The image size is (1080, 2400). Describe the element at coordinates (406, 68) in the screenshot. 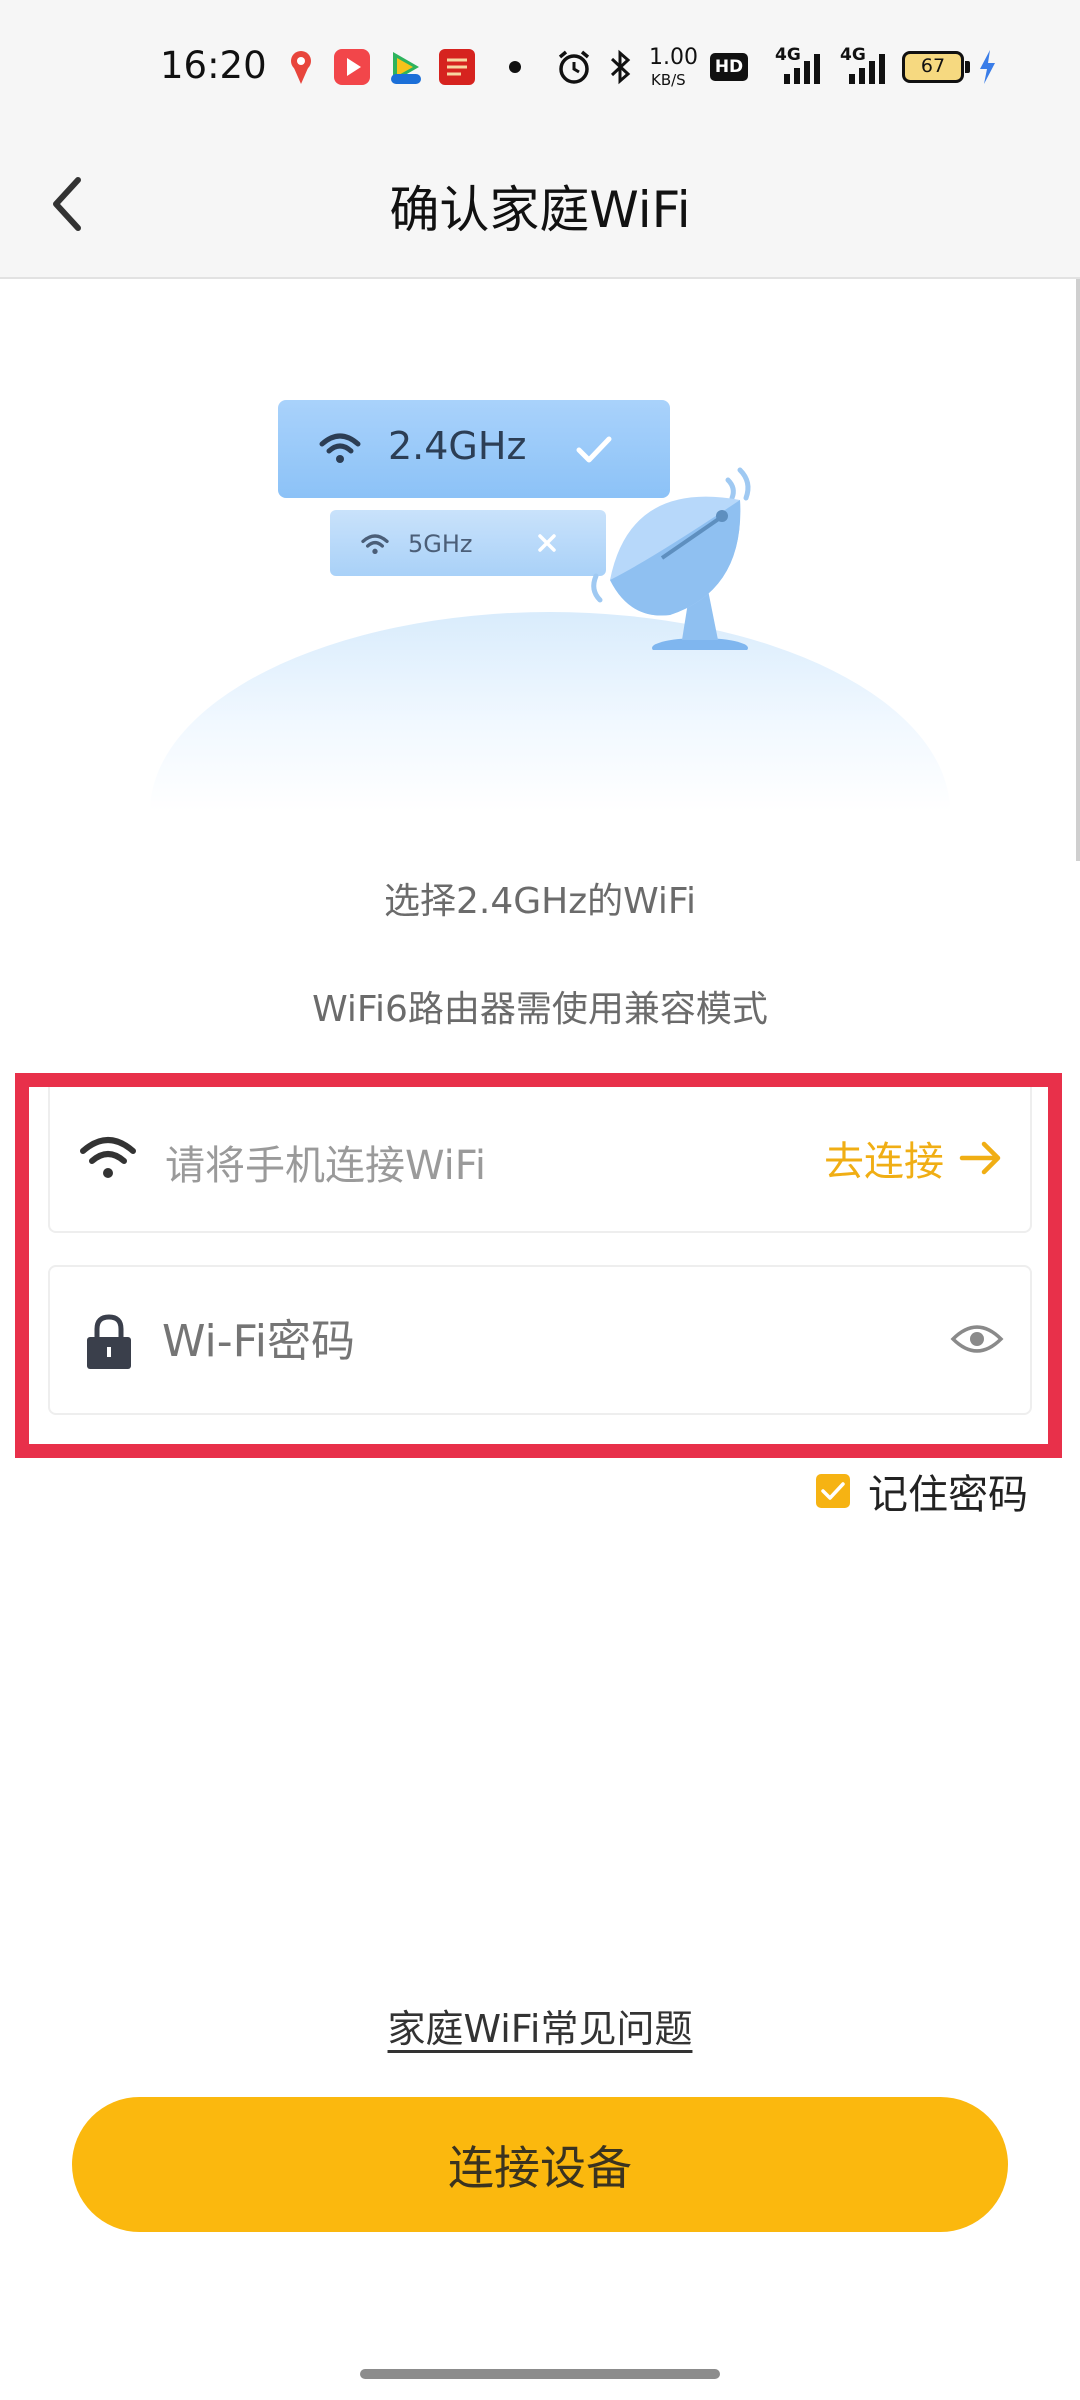

I see `tv-app-icon` at that location.